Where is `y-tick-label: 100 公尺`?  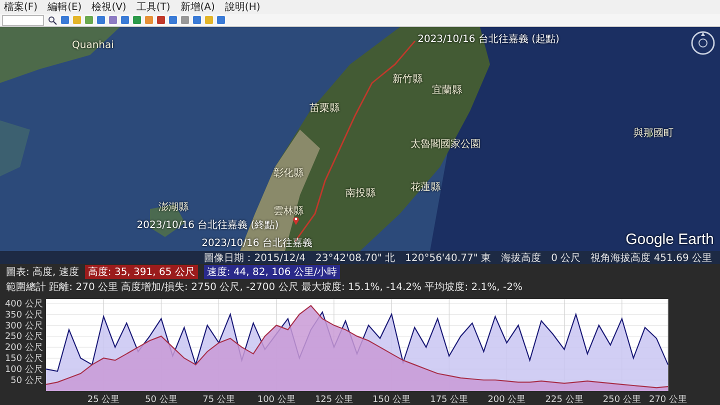 y-tick-label: 100 公尺 is located at coordinates (23, 370).